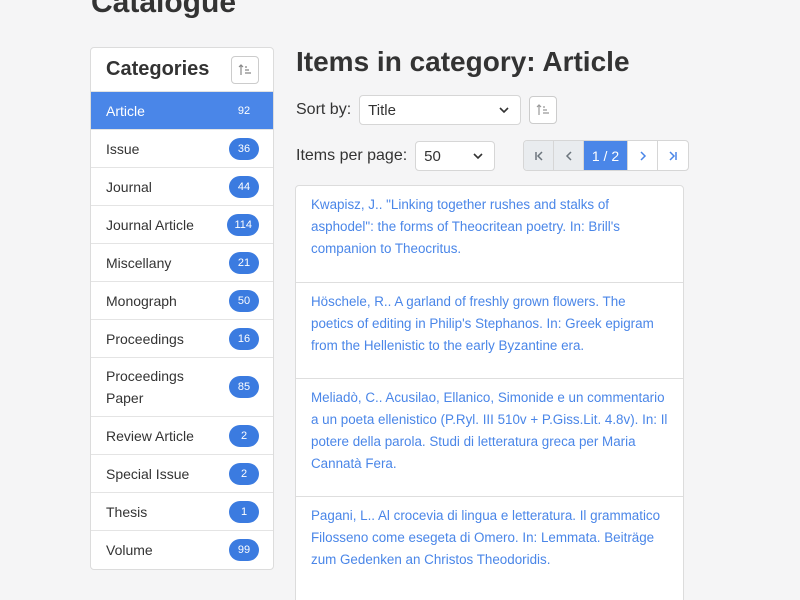 The height and width of the screenshot is (600, 800). Describe the element at coordinates (182, 149) in the screenshot. I see `category-item-issue: Issue 36` at that location.